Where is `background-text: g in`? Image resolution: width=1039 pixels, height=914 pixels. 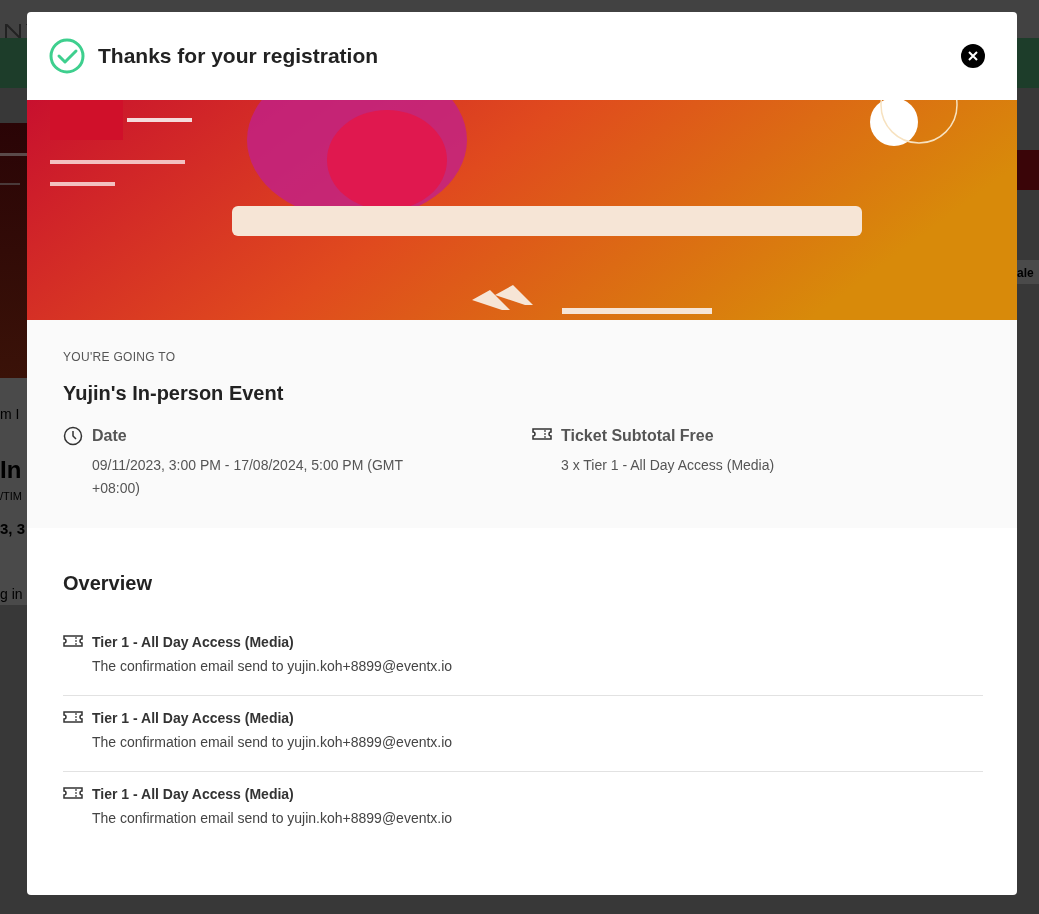
background-text: g in is located at coordinates (11, 594).